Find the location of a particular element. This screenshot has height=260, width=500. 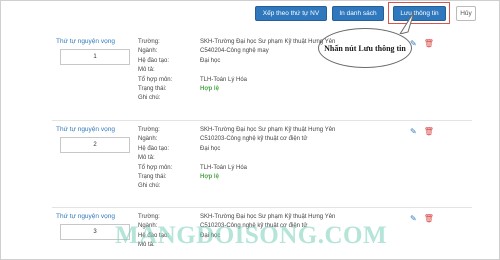

print-list-button: In danh sách is located at coordinates (358, 13).